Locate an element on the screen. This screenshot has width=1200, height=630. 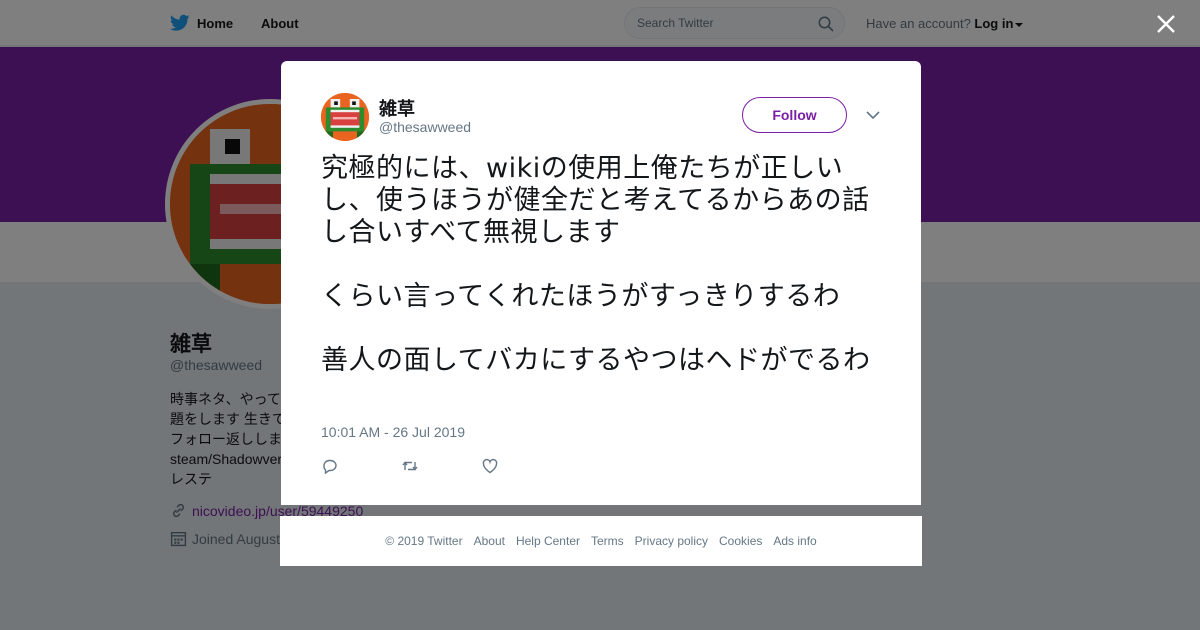
author-avatar is located at coordinates (345, 117).